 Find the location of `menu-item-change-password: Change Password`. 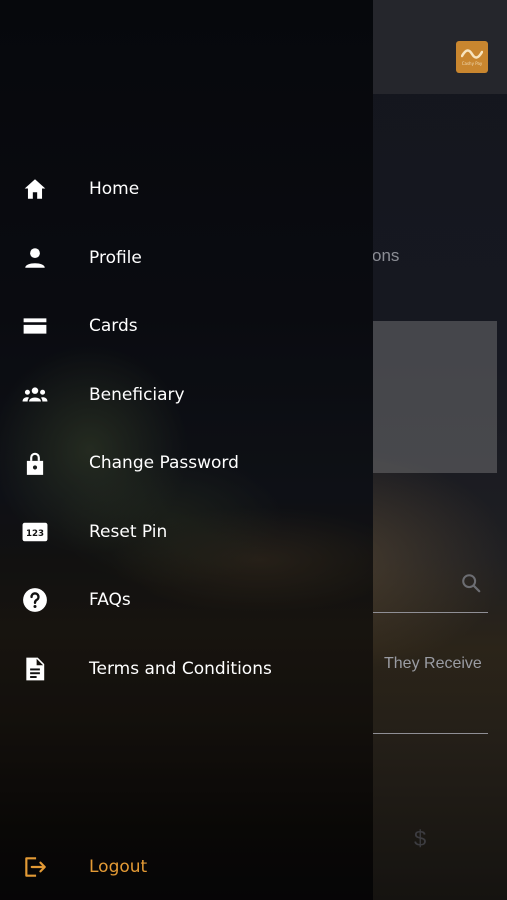

menu-item-change-password: Change Password is located at coordinates (186, 463).